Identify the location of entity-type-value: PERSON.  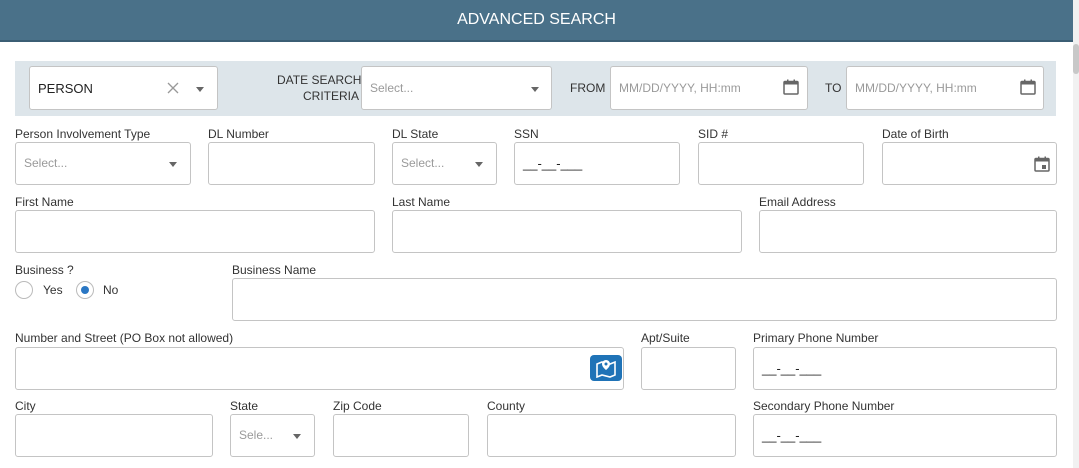
(65, 88).